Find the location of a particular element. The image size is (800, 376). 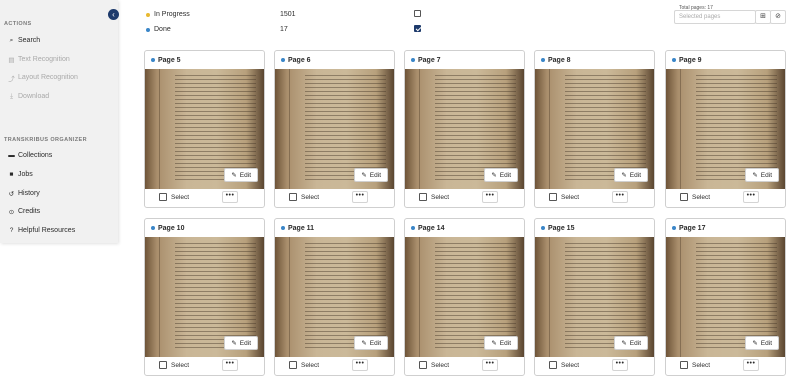

sidebar-item-label: Layout Recognition is located at coordinates (48, 77).